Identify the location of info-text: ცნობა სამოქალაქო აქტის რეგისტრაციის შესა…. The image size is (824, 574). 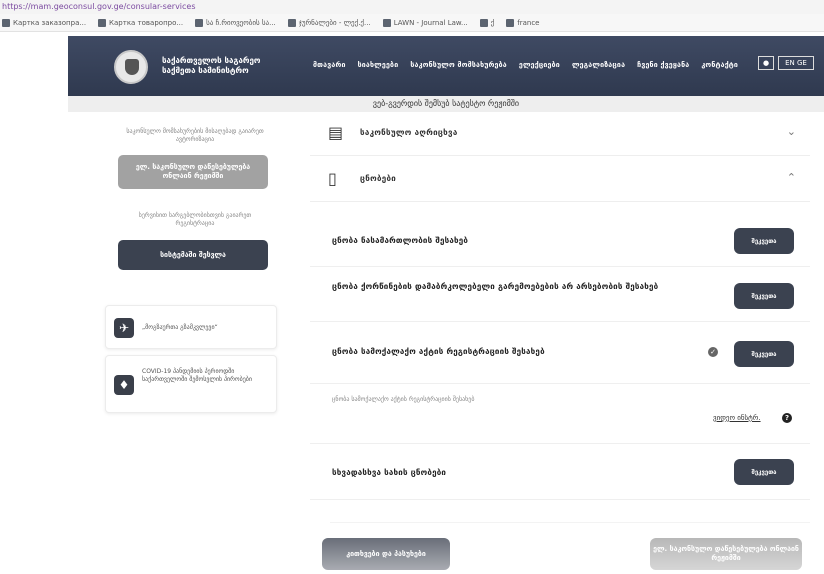
(403, 399).